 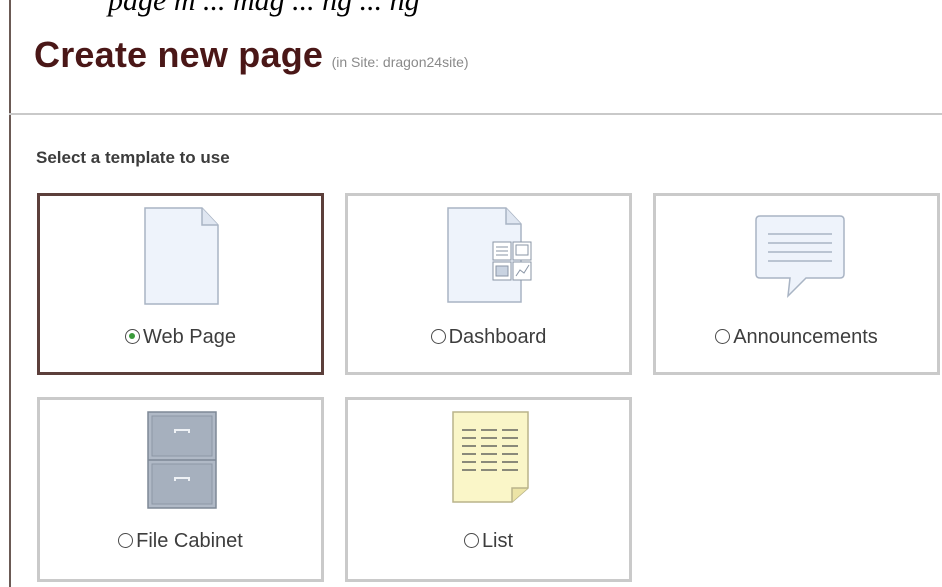 What do you see at coordinates (488, 284) in the screenshot?
I see `template-card-dashboard: Dashboard` at bounding box center [488, 284].